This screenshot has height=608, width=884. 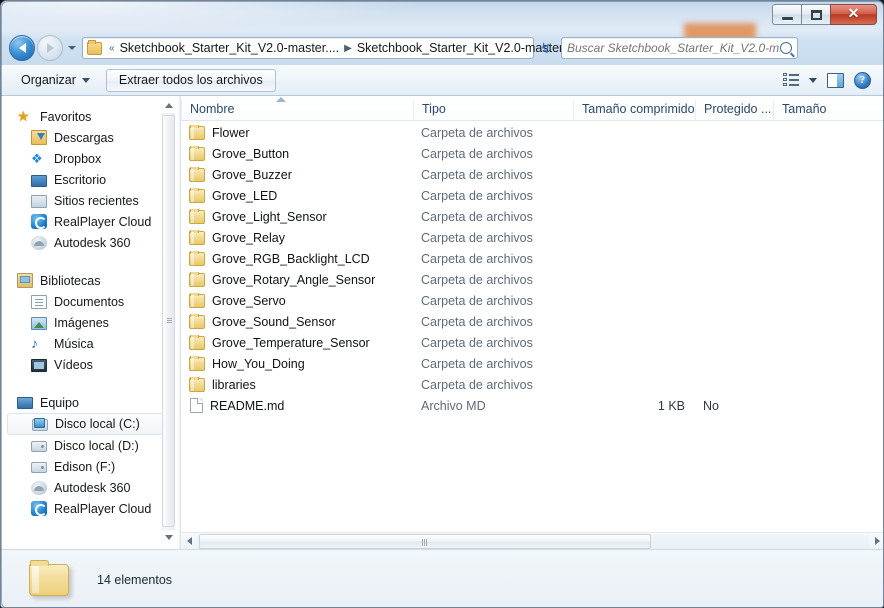 I want to click on sidebar-item-realplayer-cloud: RealPlayer Cloud, so click(x=89, y=221).